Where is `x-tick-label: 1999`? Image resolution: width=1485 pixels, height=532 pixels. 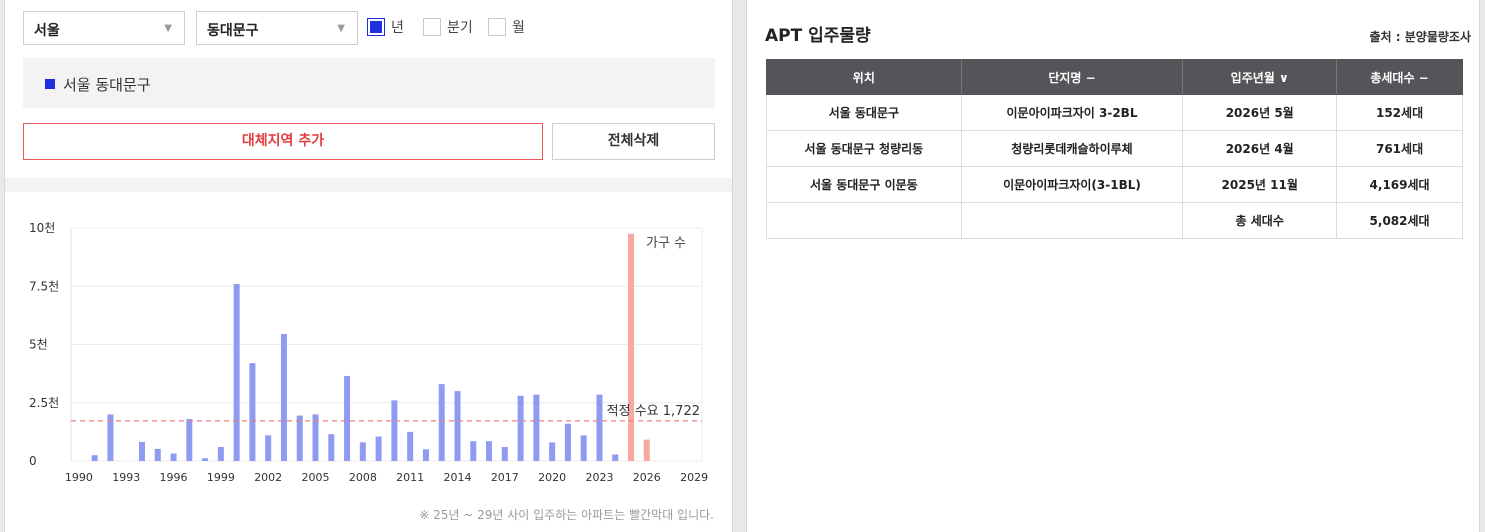 x-tick-label: 1999 is located at coordinates (221, 477).